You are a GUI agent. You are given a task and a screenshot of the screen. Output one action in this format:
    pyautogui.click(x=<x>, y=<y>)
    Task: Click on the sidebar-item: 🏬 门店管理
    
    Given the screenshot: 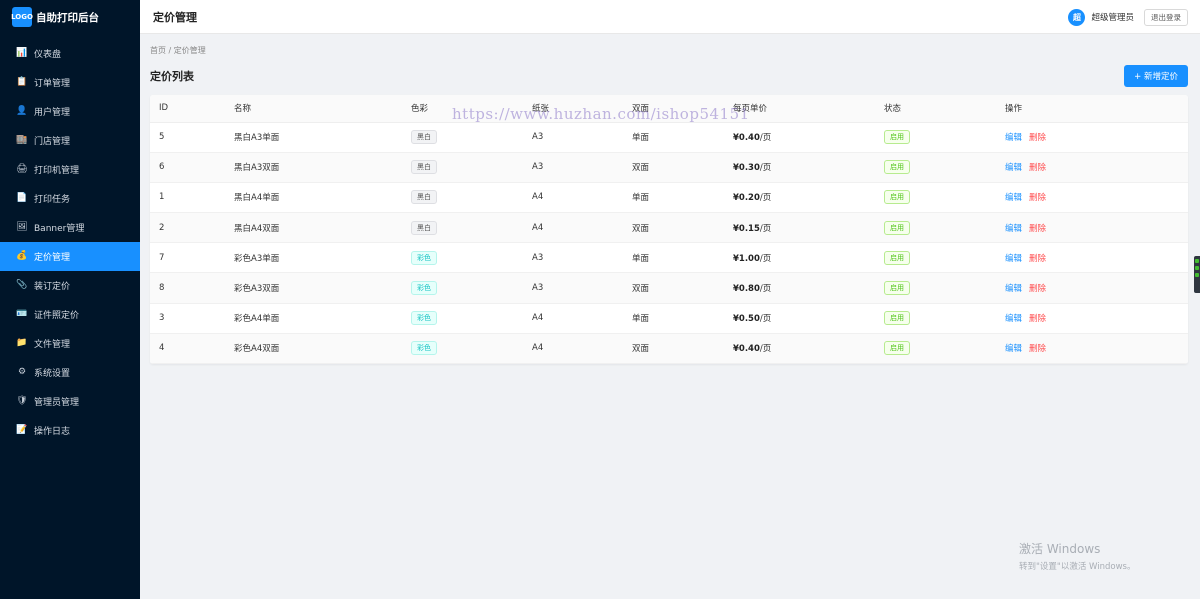 What is the action you would take?
    pyautogui.click(x=70, y=140)
    